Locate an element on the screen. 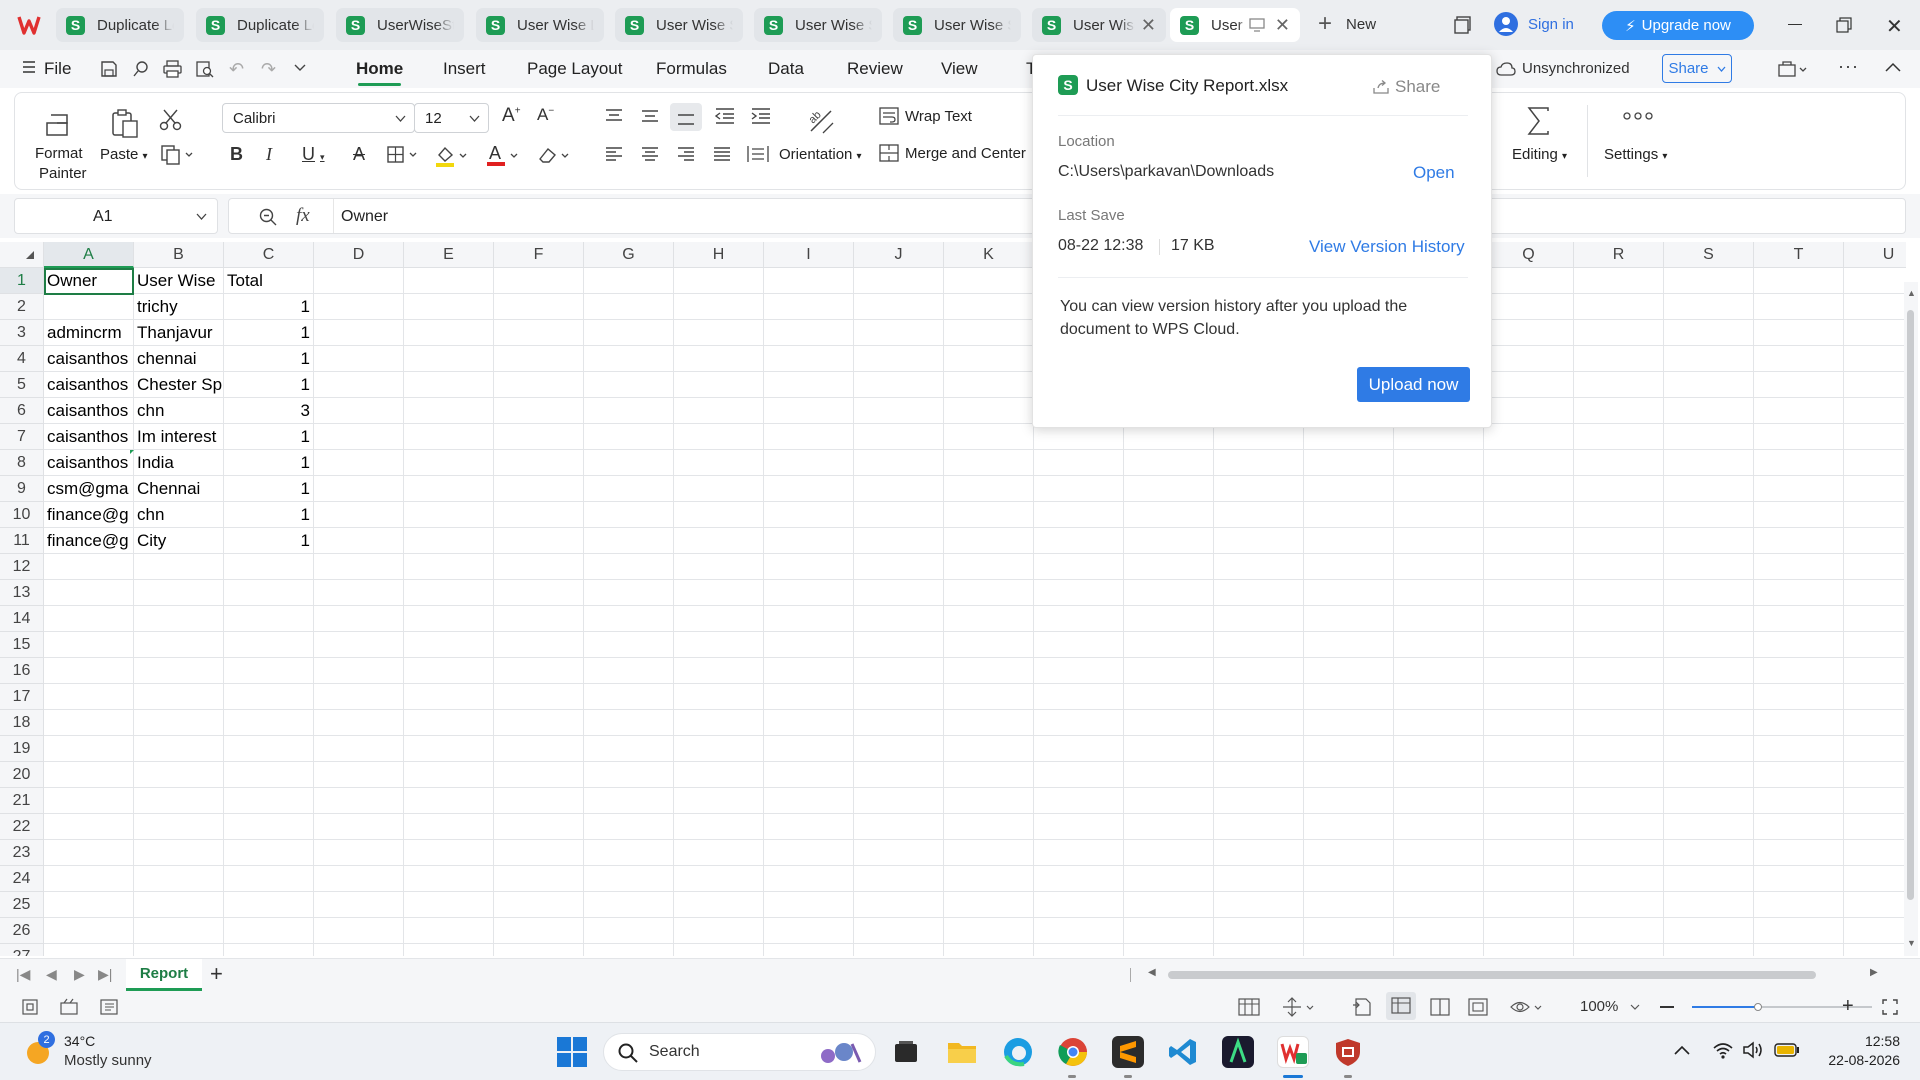  chevron-down-icon is located at coordinates (300, 68).